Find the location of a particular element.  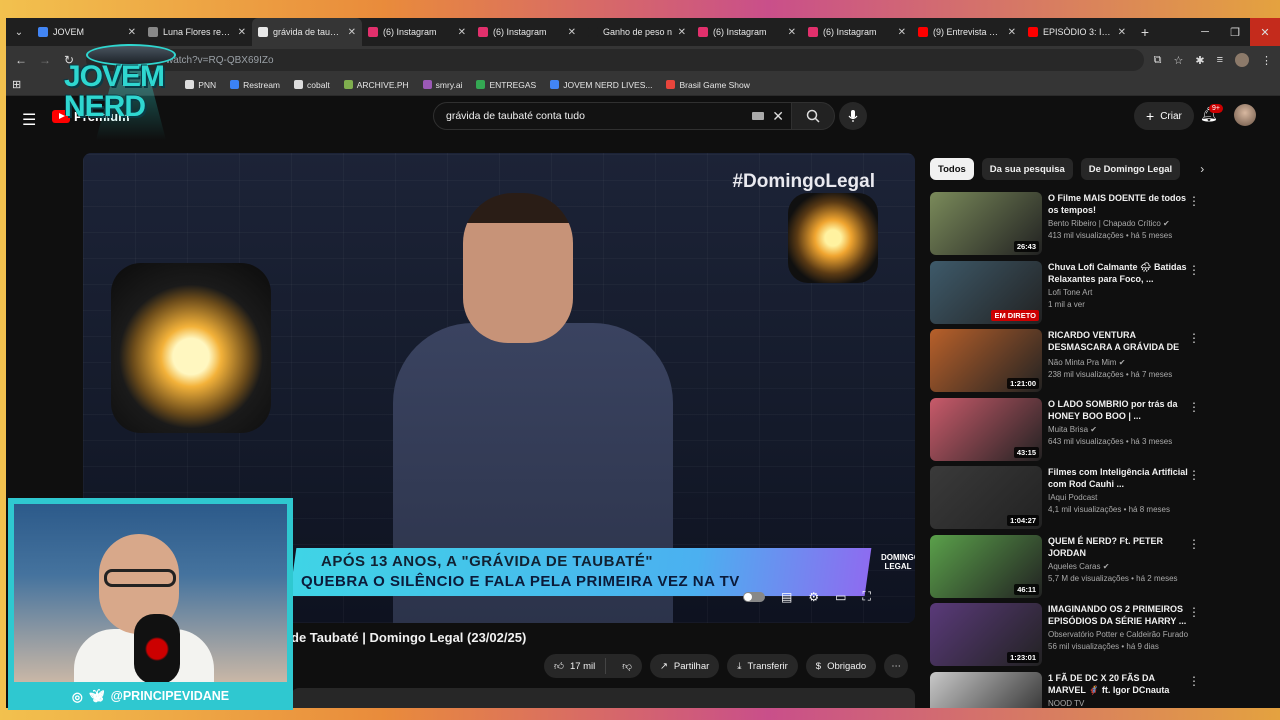

dislike-button: 👎︎ is located at coordinates (627, 666).